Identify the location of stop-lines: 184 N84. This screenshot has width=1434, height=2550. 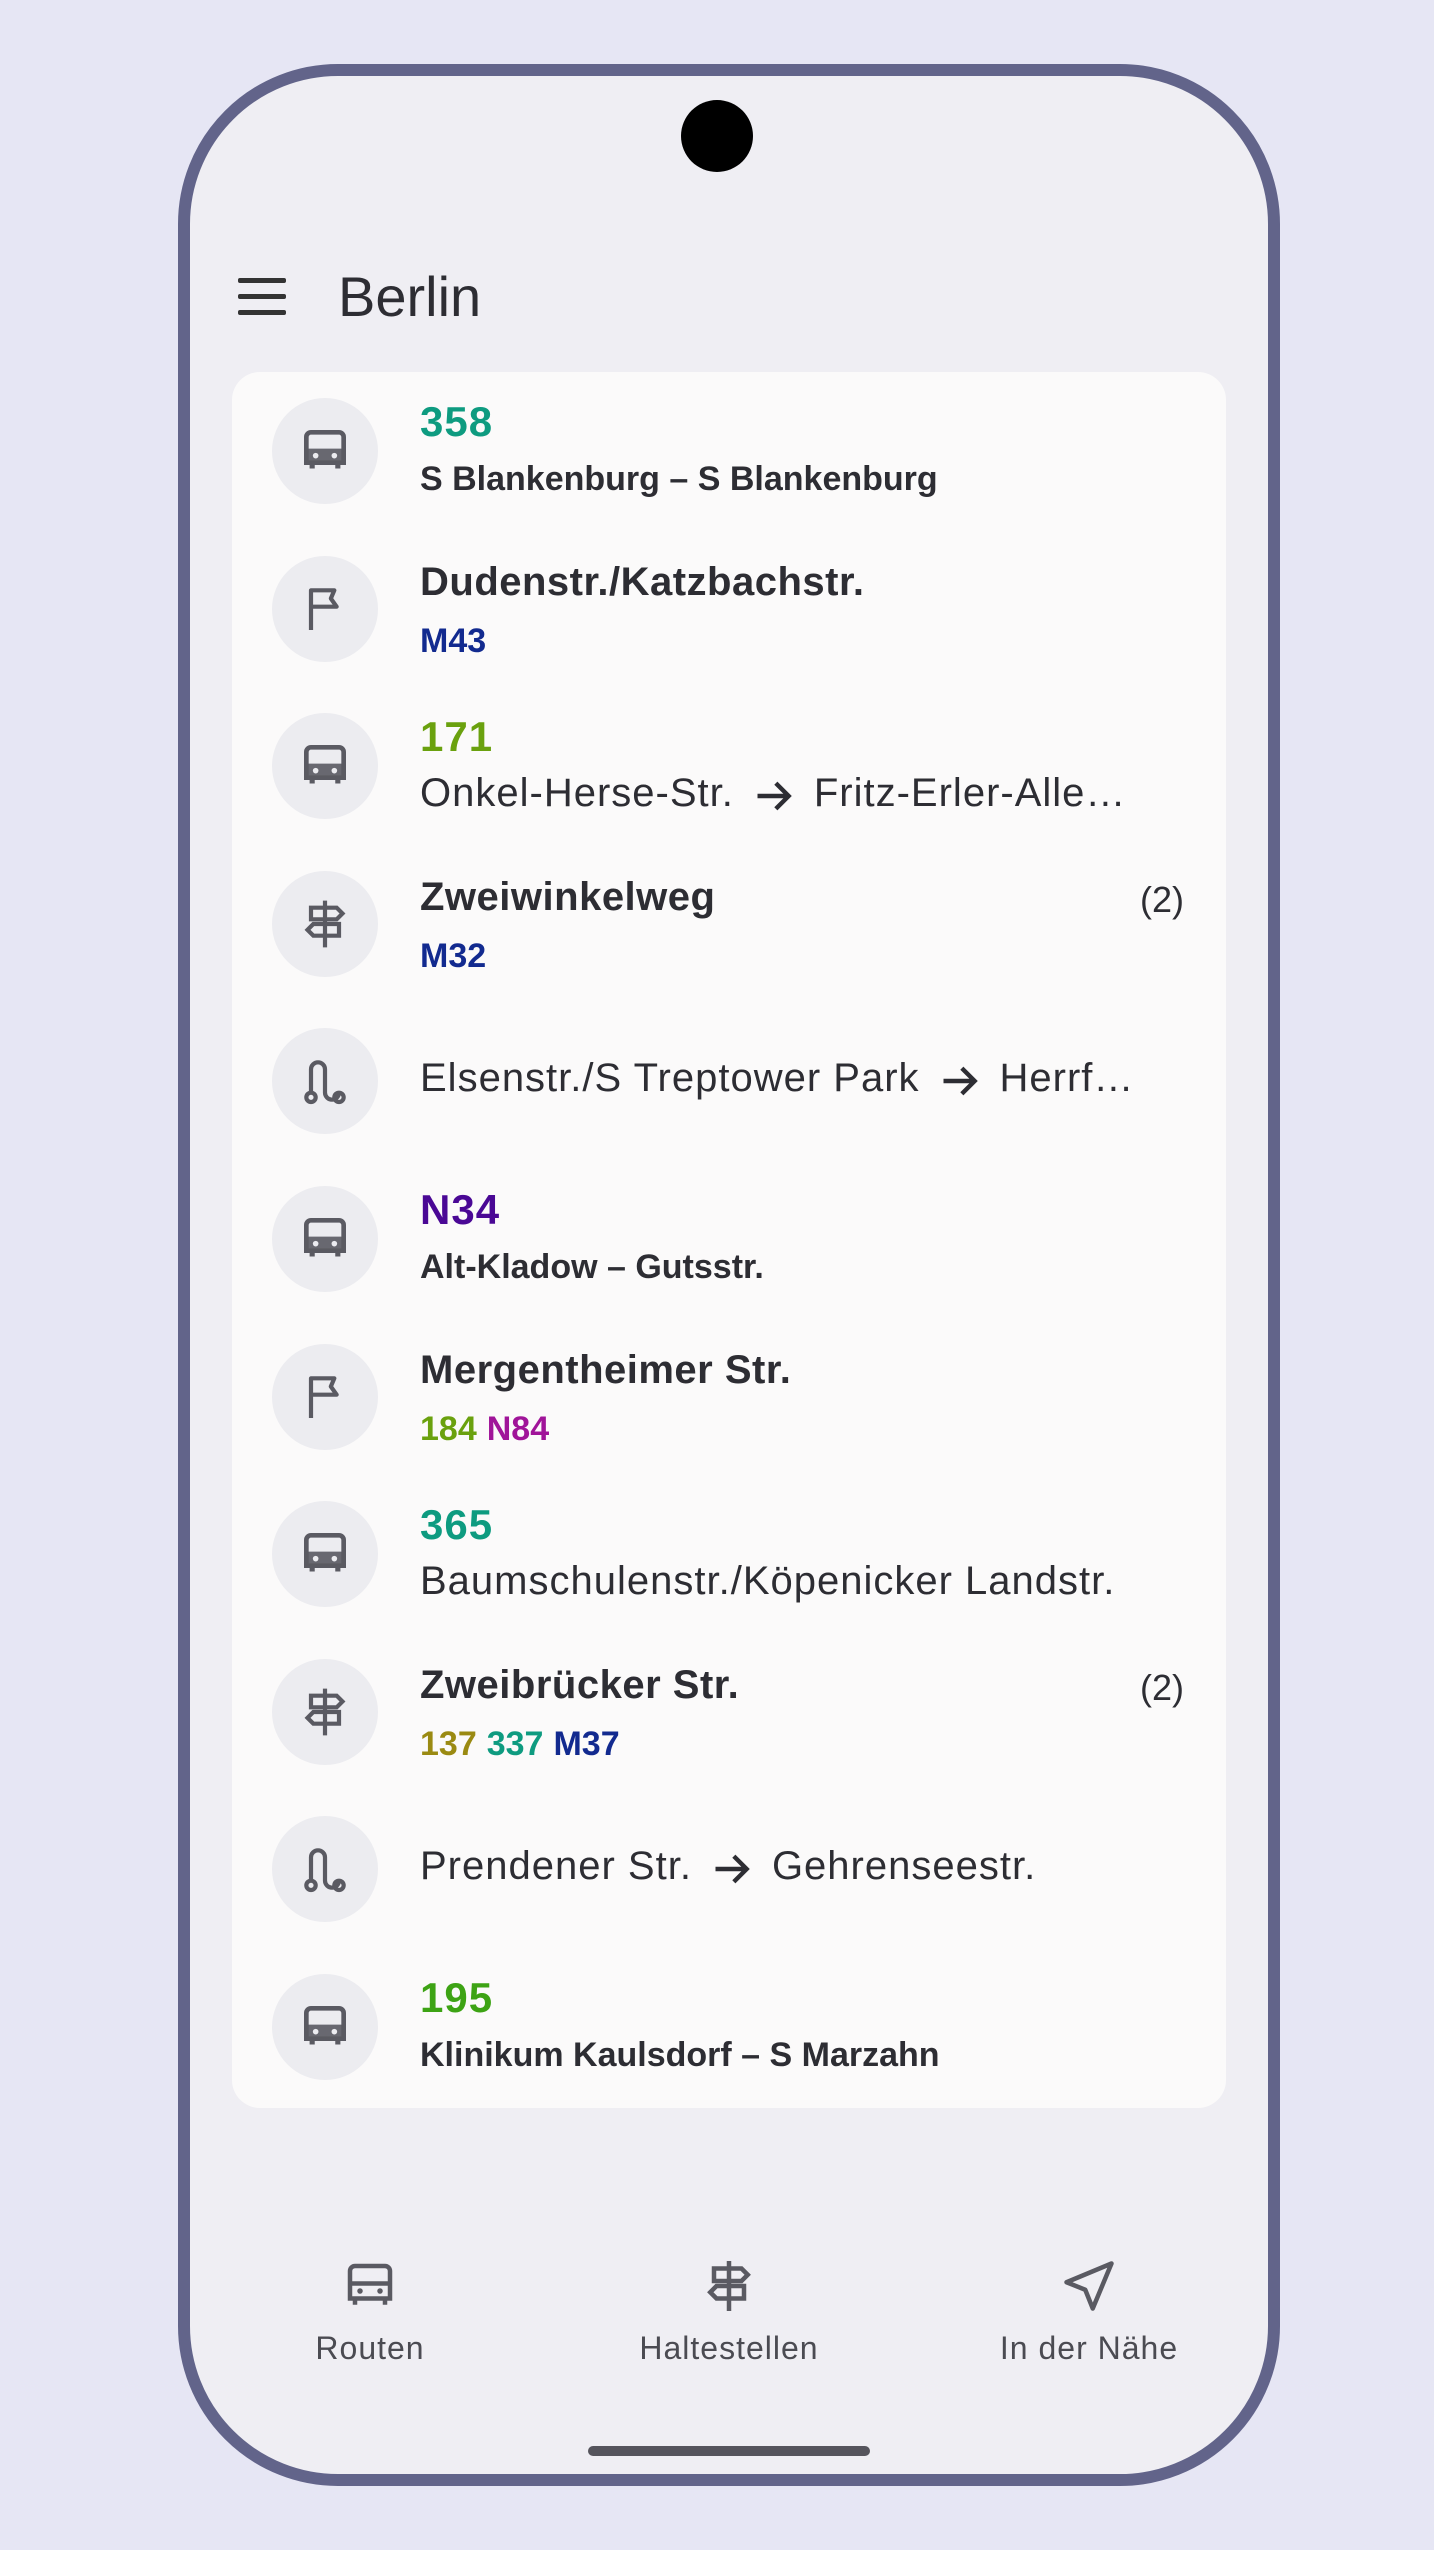
(489, 1429).